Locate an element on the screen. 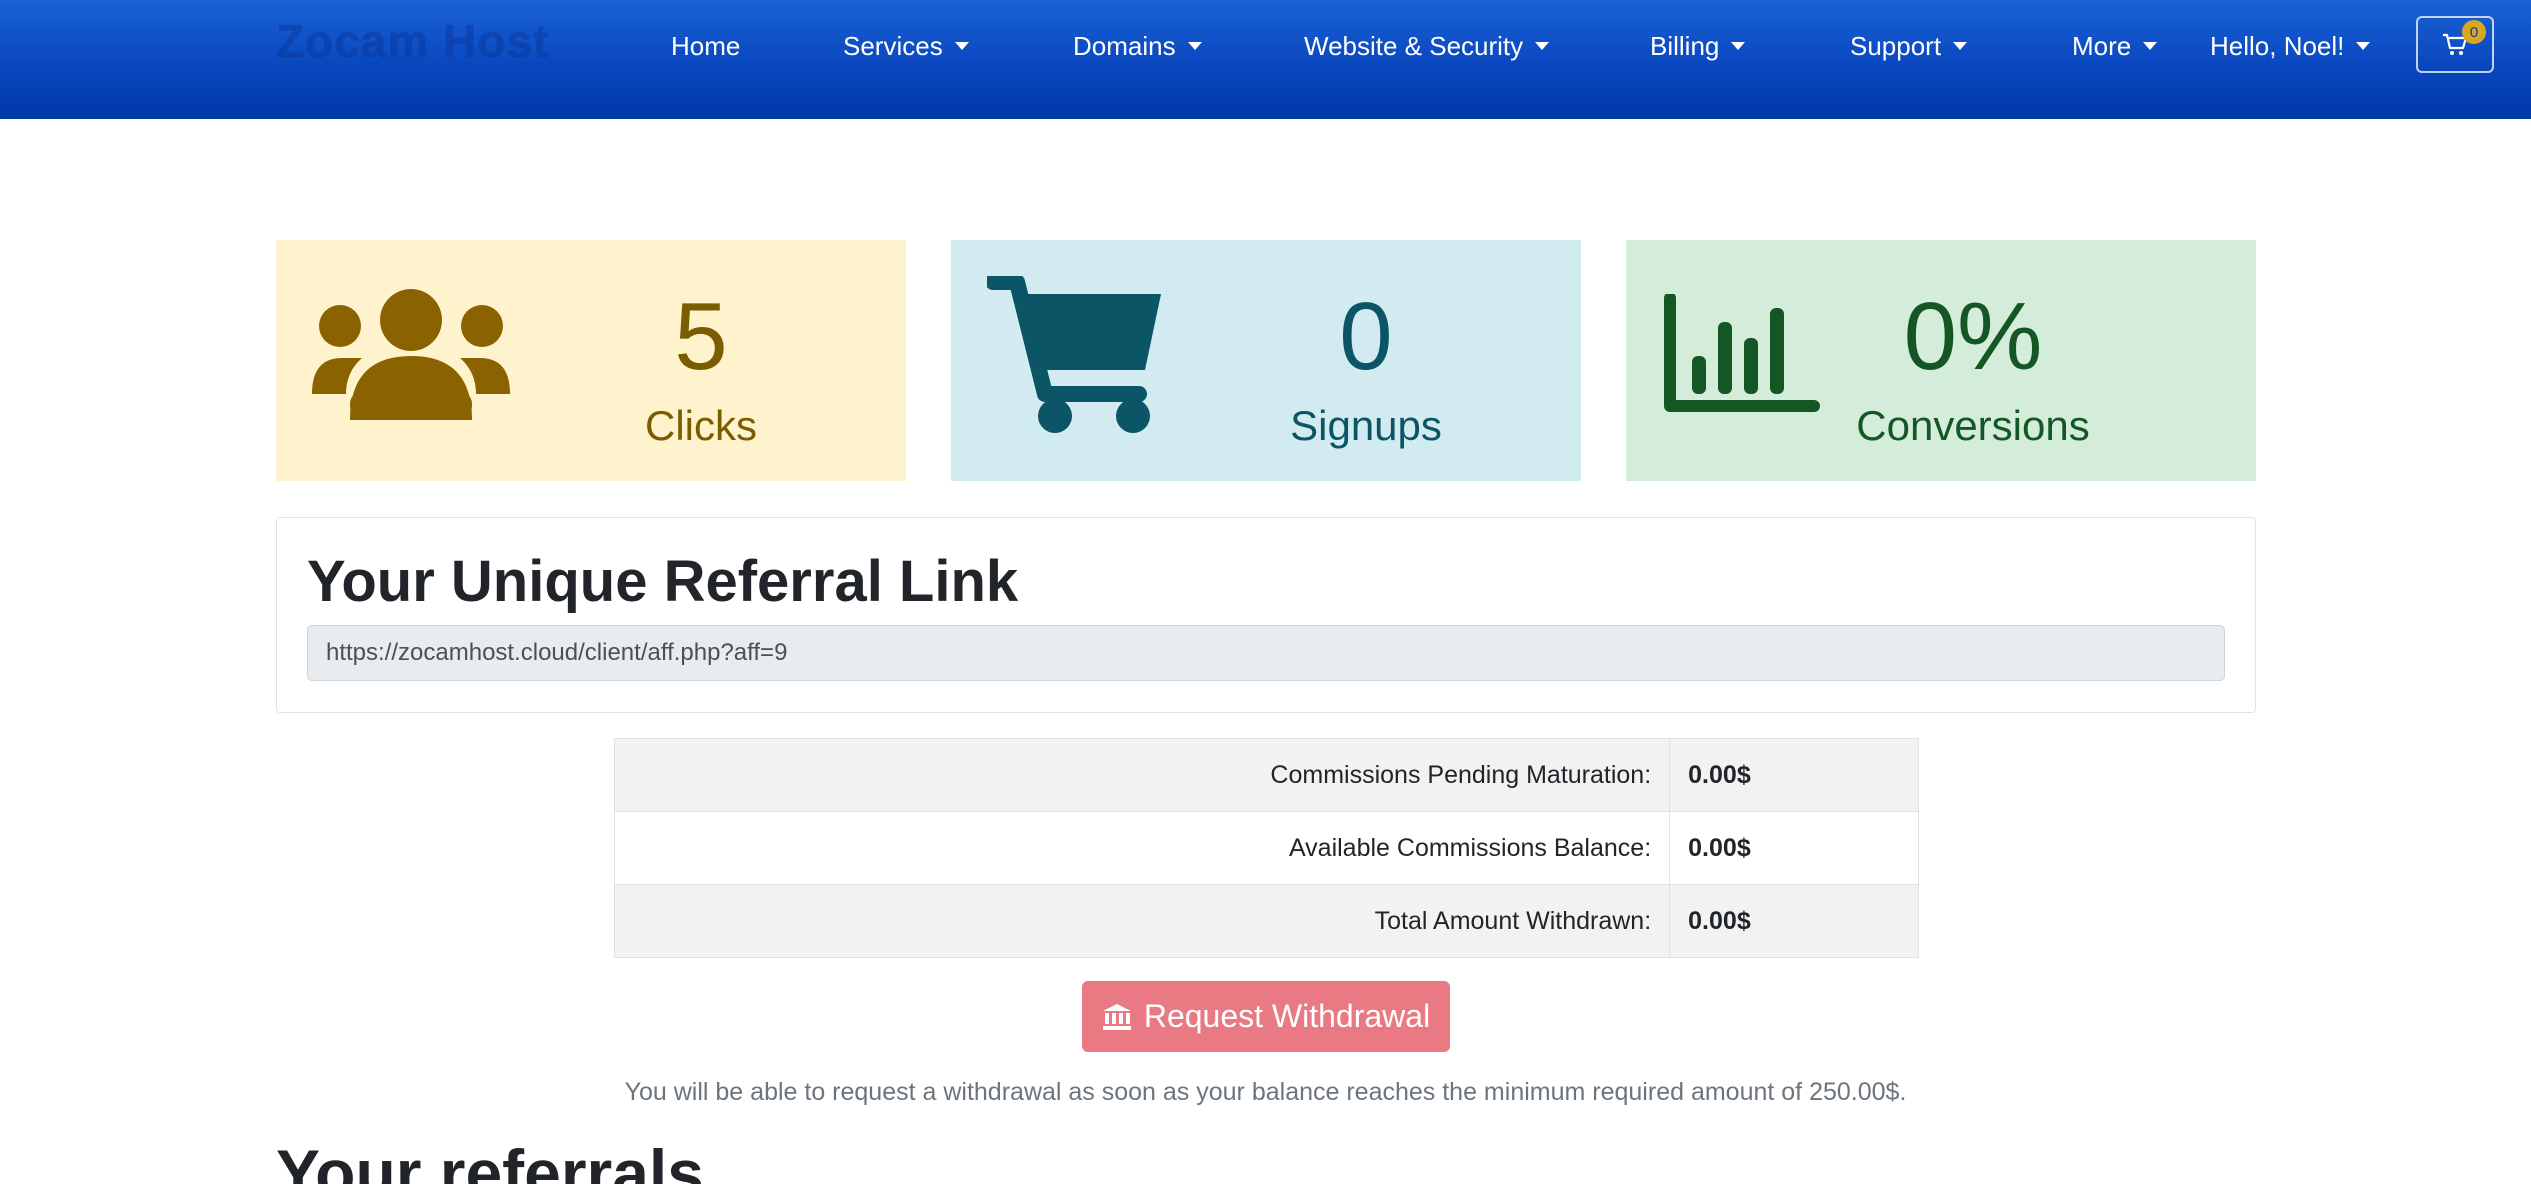 The width and height of the screenshot is (2531, 1184). nav-label: Services is located at coordinates (893, 45).